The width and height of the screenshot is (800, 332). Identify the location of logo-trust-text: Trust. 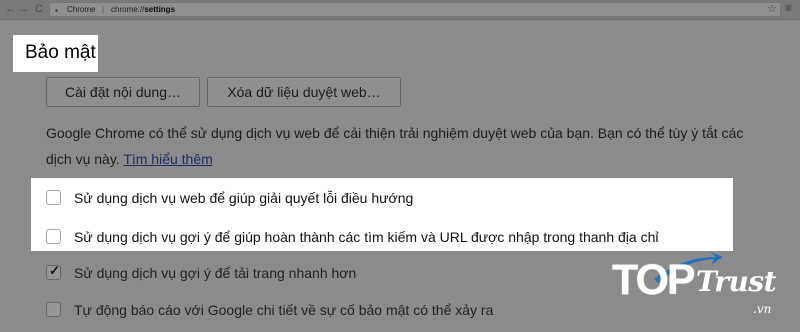
(736, 281).